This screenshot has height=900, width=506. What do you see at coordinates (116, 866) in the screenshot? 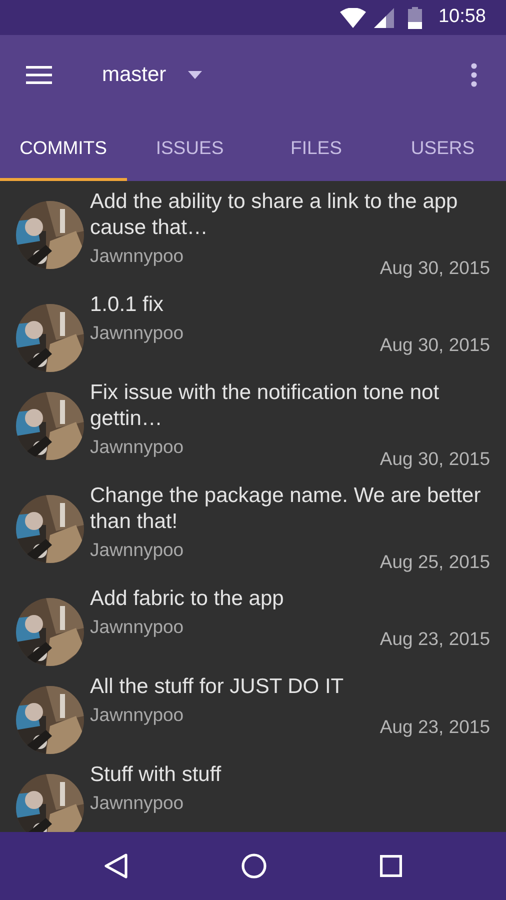
I see `back-icon` at bounding box center [116, 866].